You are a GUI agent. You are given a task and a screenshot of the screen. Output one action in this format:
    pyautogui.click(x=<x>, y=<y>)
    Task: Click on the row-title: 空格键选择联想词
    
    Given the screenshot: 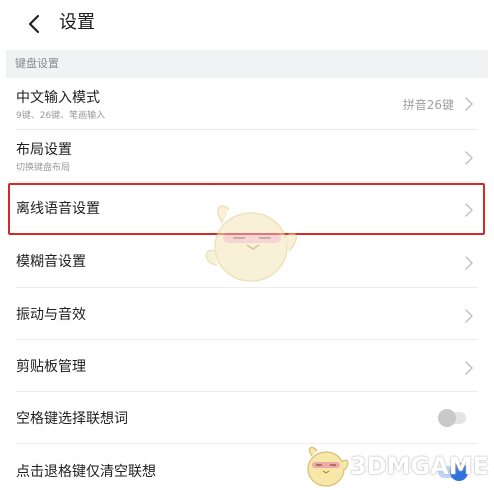 What is the action you would take?
    pyautogui.click(x=72, y=419)
    